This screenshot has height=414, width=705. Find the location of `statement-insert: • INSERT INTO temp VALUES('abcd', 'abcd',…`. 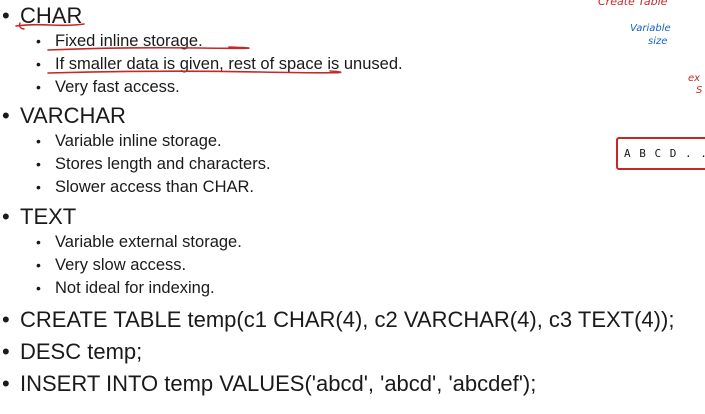

statement-insert: • INSERT INTO temp VALUES('abcd', 'abcd',… is located at coordinates (268, 384).